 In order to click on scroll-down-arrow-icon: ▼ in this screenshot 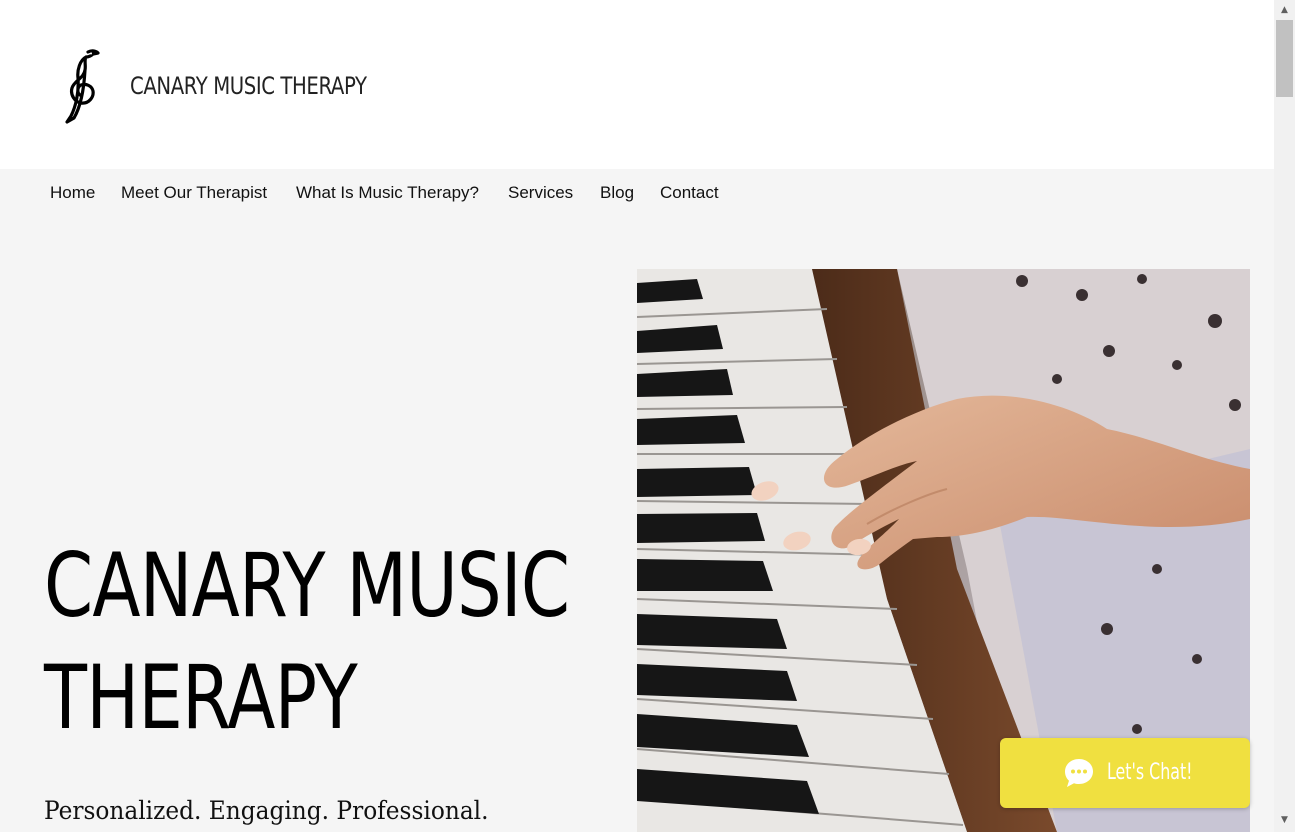, I will do `click(1284, 820)`.